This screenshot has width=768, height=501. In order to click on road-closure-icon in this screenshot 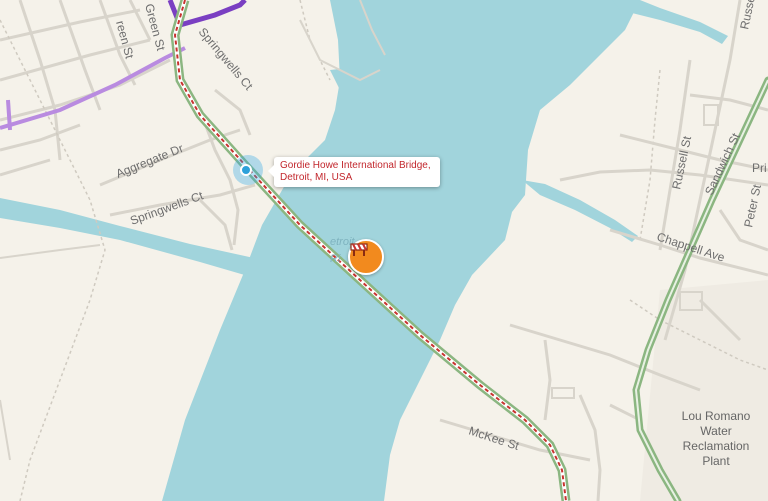, I will do `click(359, 249)`.